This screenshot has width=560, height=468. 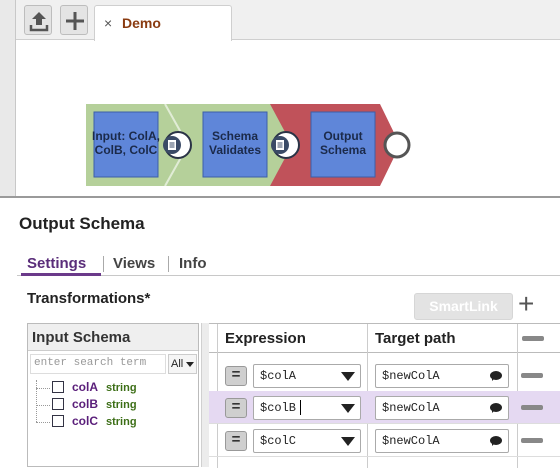 I want to click on field-name: colB, so click(x=85, y=404).